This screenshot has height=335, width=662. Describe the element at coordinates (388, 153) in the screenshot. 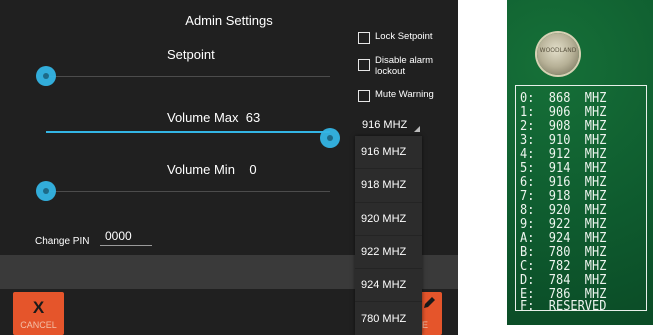

I see `dropdown-option: 916 MHZ` at that location.